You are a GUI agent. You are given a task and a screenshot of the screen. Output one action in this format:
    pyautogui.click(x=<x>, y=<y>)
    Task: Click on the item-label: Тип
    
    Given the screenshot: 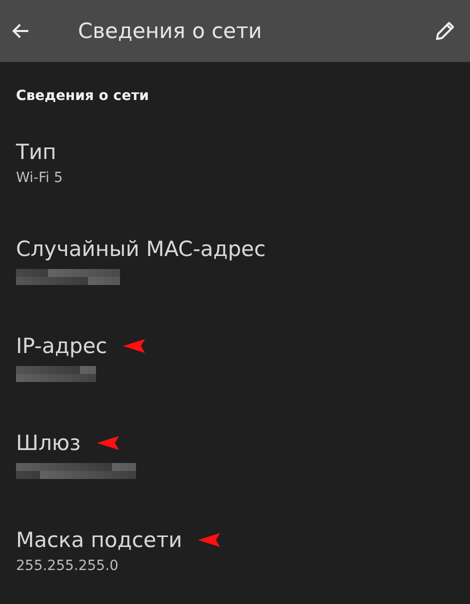 What is the action you would take?
    pyautogui.click(x=36, y=152)
    